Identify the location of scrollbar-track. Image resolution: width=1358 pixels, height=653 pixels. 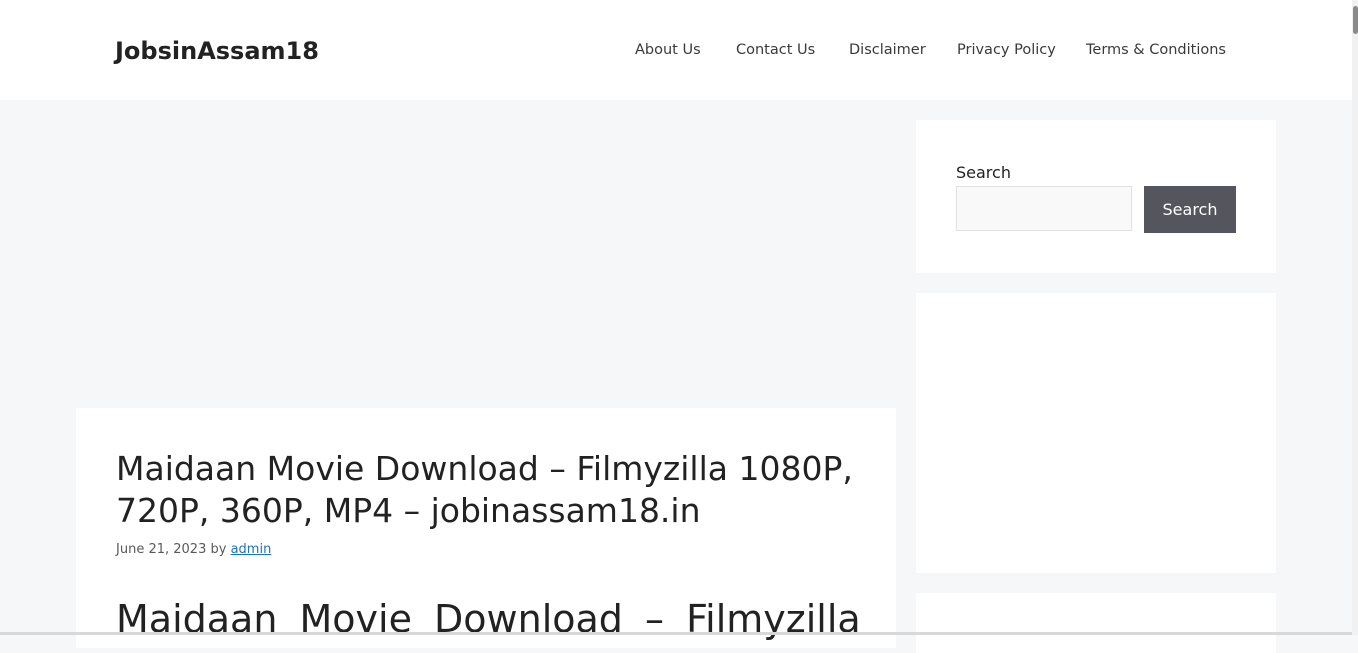
(1355, 317).